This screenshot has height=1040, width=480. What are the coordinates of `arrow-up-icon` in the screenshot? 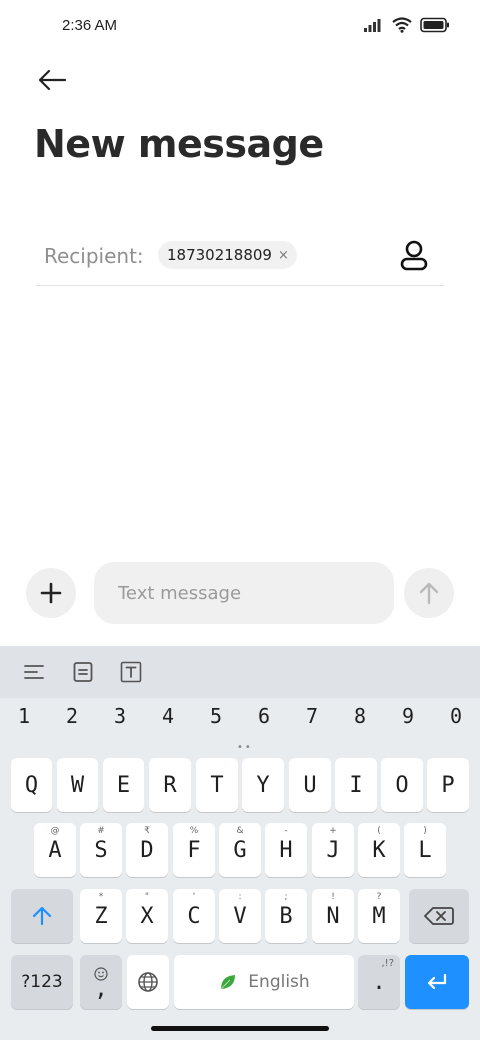 It's located at (429, 593).